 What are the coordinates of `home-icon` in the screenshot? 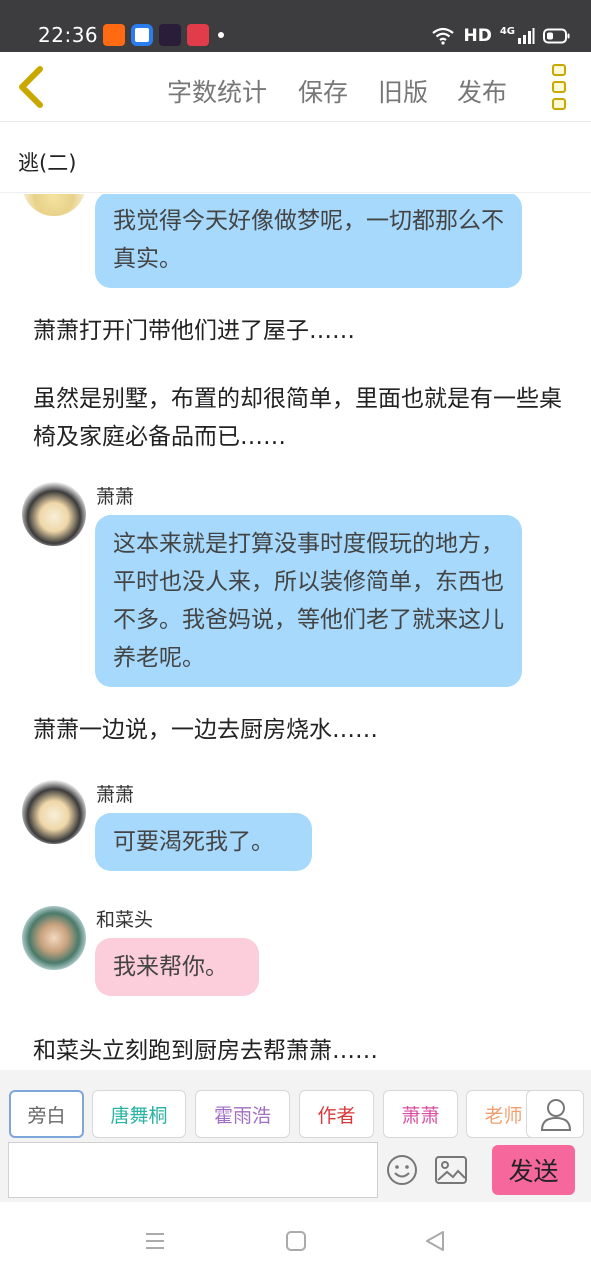 It's located at (296, 1241).